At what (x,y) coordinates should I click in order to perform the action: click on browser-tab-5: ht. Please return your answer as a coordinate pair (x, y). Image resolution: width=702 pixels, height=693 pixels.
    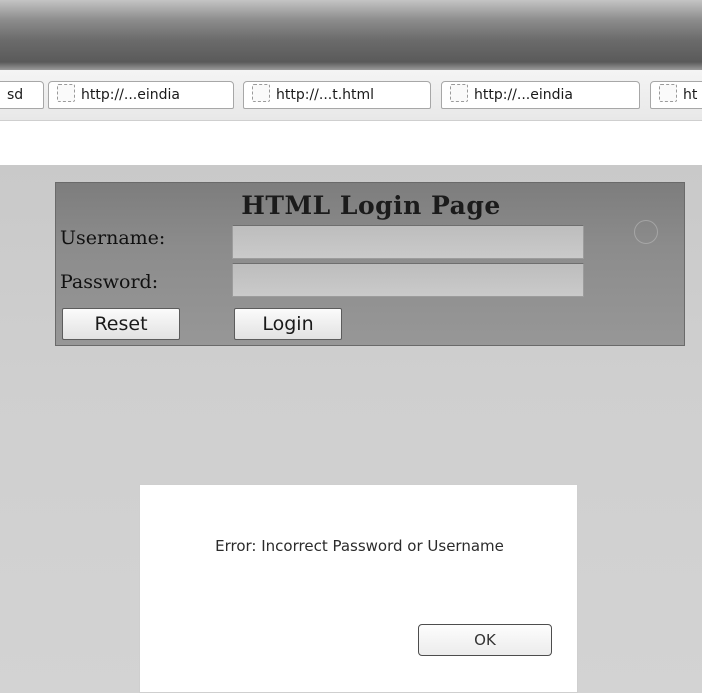
    Looking at the image, I should click on (676, 95).